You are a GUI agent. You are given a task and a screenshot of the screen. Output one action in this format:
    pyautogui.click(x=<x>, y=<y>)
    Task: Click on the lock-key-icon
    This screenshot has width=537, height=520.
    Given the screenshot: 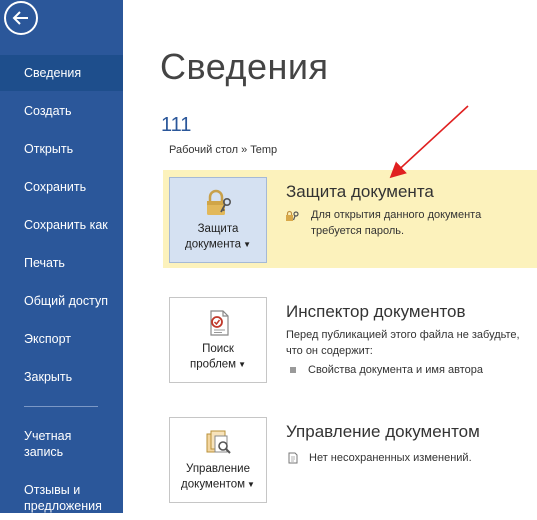 What is the action you would take?
    pyautogui.click(x=219, y=202)
    